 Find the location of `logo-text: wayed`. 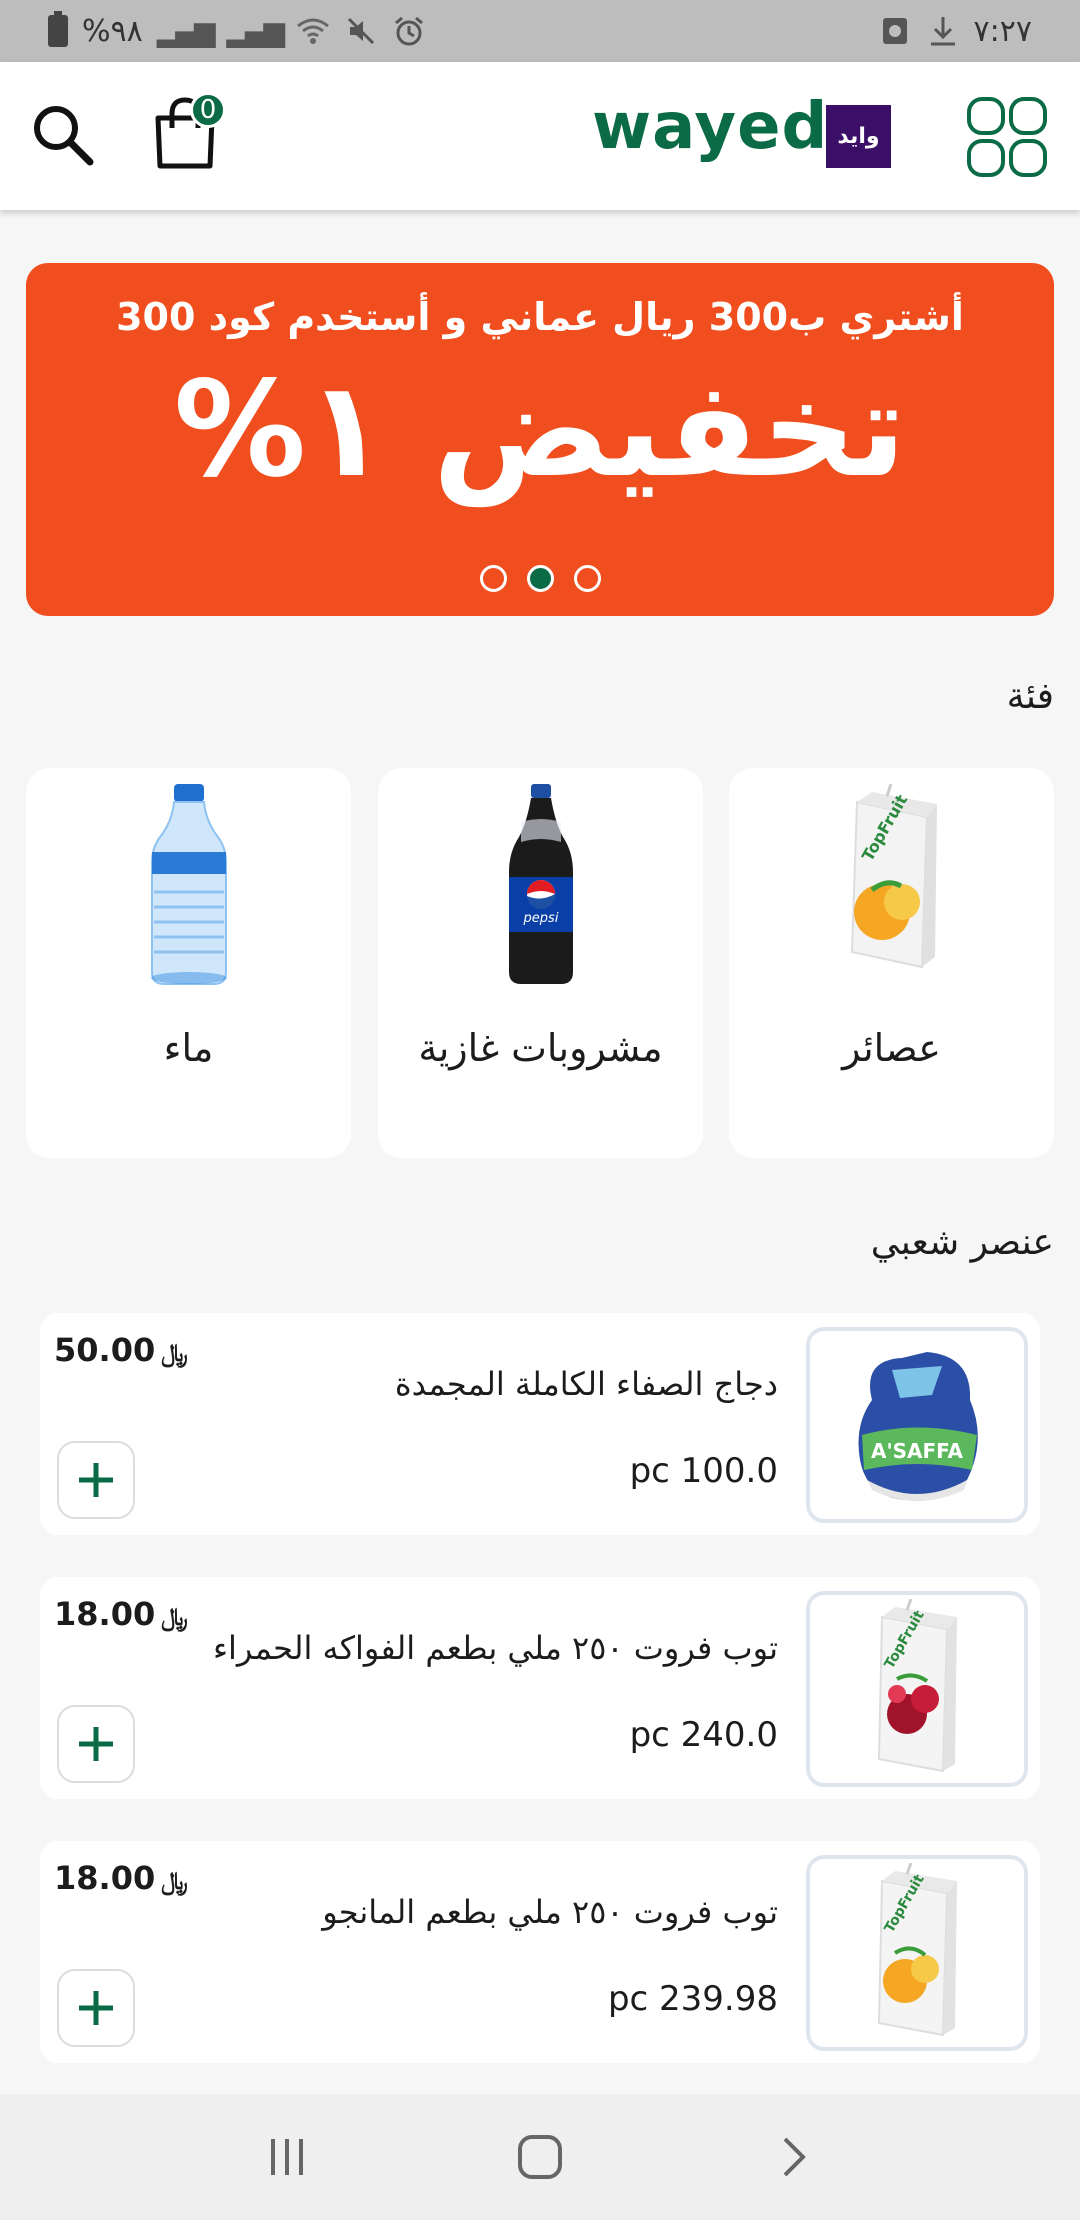

logo-text: wayed is located at coordinates (710, 127).